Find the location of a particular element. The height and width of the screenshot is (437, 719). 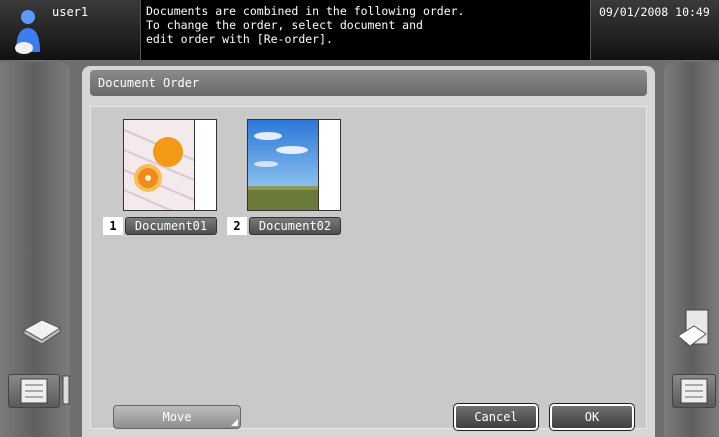

document-item: 1 Document01 is located at coordinates (164, 178).